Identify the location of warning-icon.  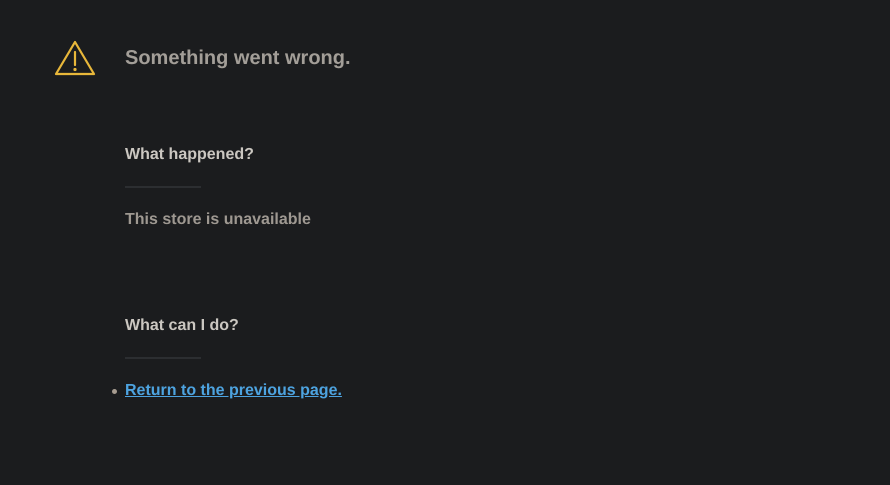
(75, 58).